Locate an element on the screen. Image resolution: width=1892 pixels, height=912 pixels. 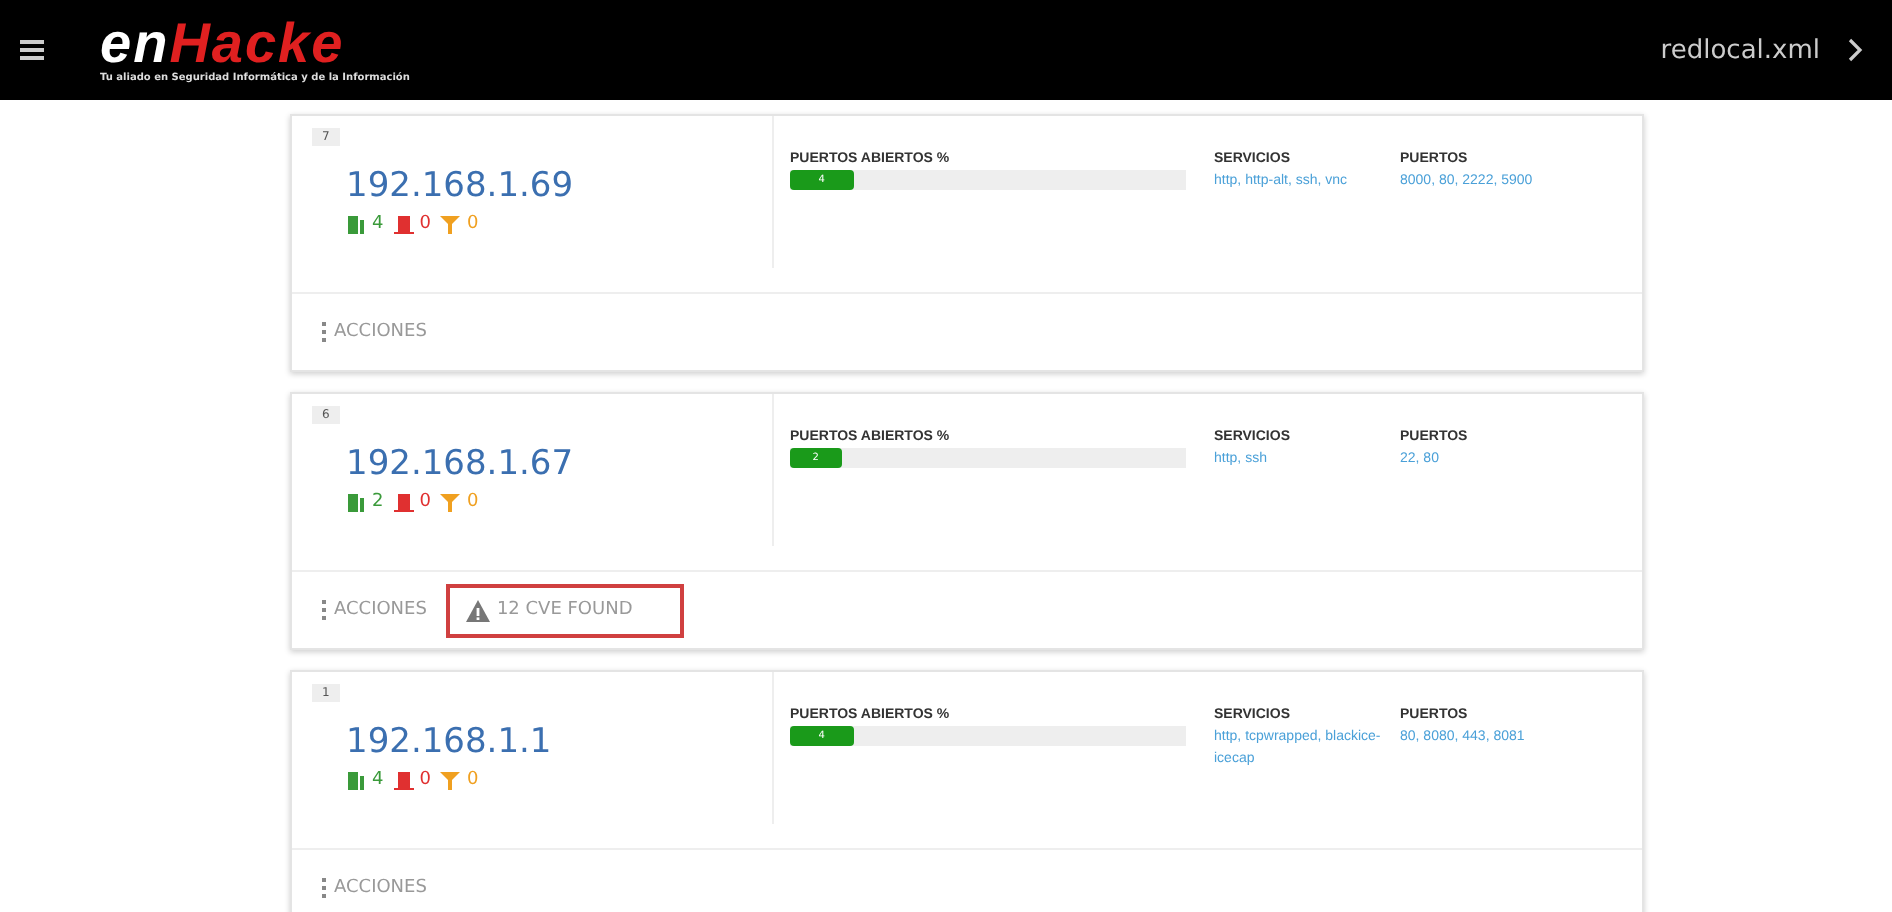
count-value: 2 is located at coordinates (378, 502).